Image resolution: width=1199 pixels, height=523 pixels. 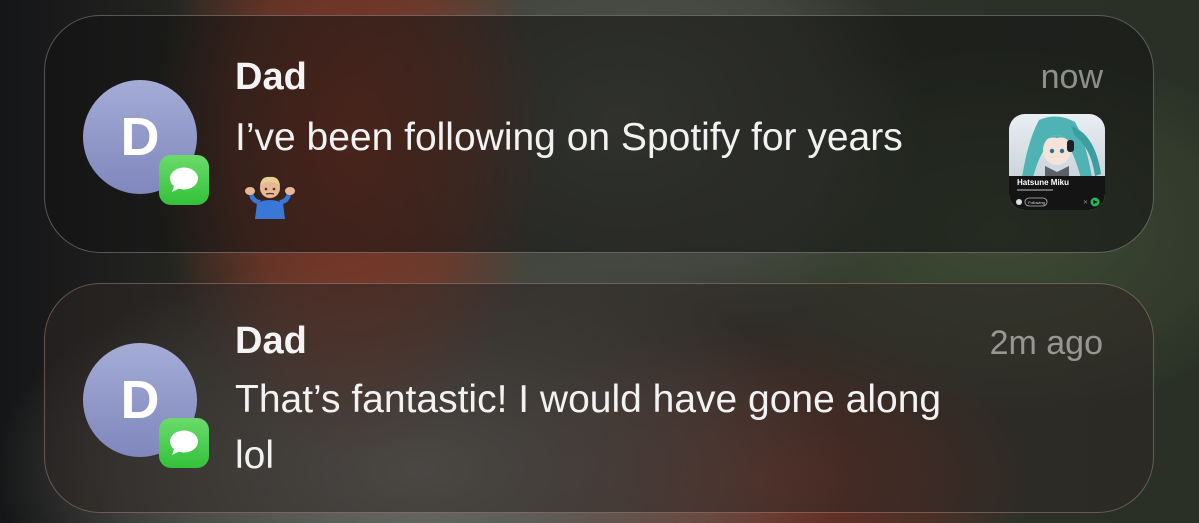 What do you see at coordinates (1036, 202) in the screenshot?
I see `thumbnail-follow-button: Following` at bounding box center [1036, 202].